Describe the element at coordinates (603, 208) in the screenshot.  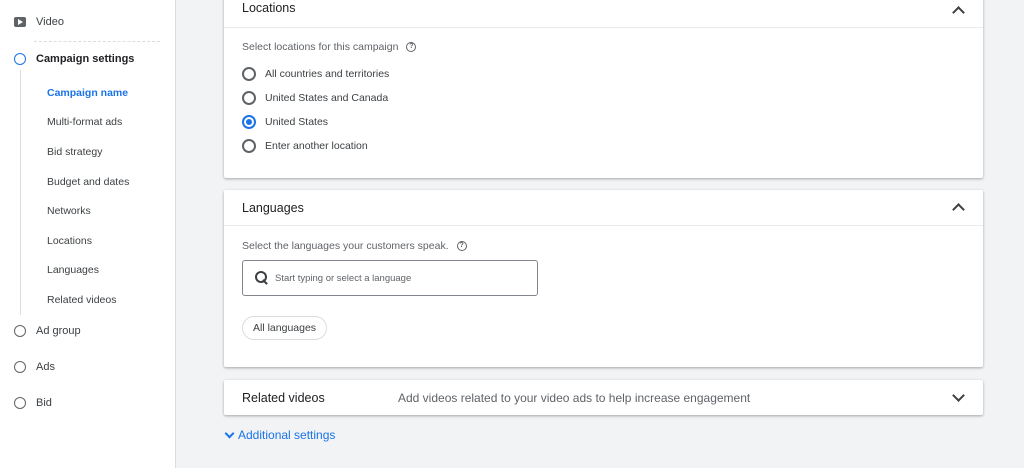
I see `languages-header: Languages` at that location.